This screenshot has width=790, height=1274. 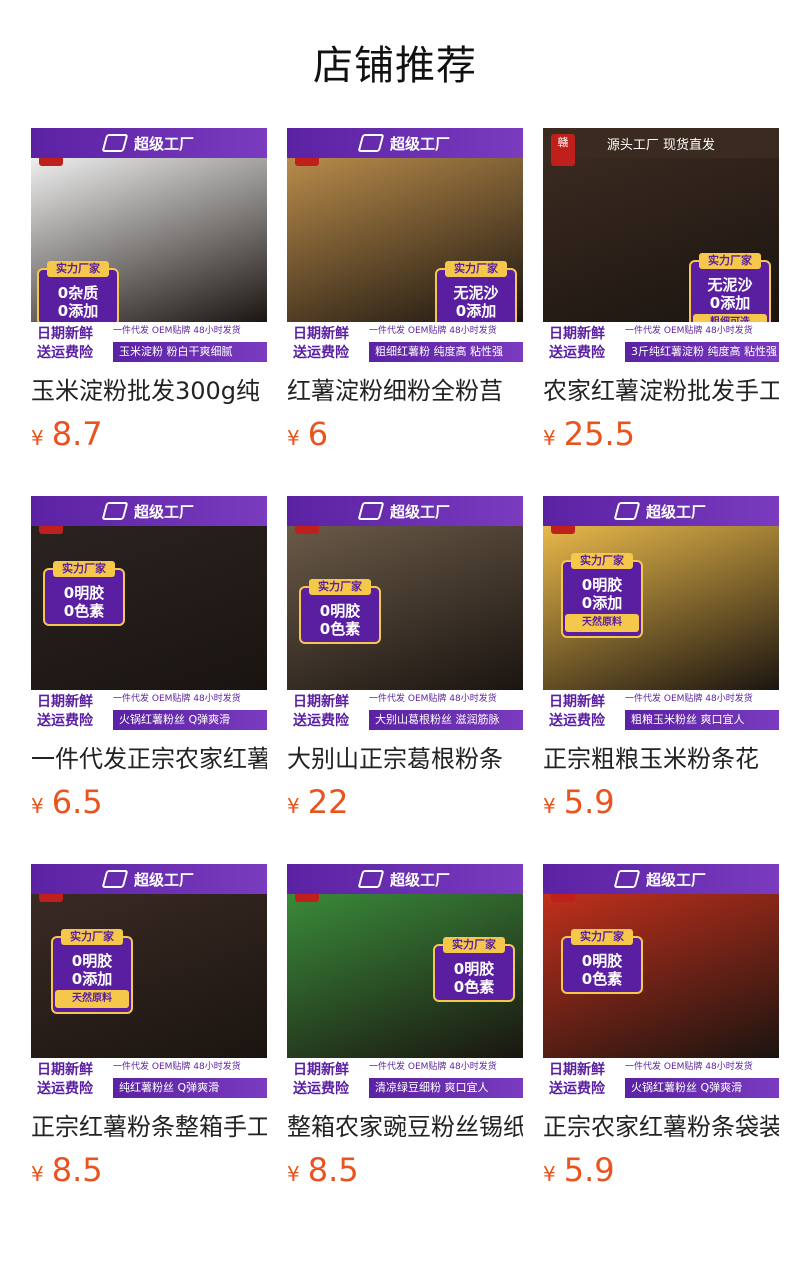 What do you see at coordinates (584, 343) in the screenshot?
I see `promo-tags: 日期新鲜 送运费险` at bounding box center [584, 343].